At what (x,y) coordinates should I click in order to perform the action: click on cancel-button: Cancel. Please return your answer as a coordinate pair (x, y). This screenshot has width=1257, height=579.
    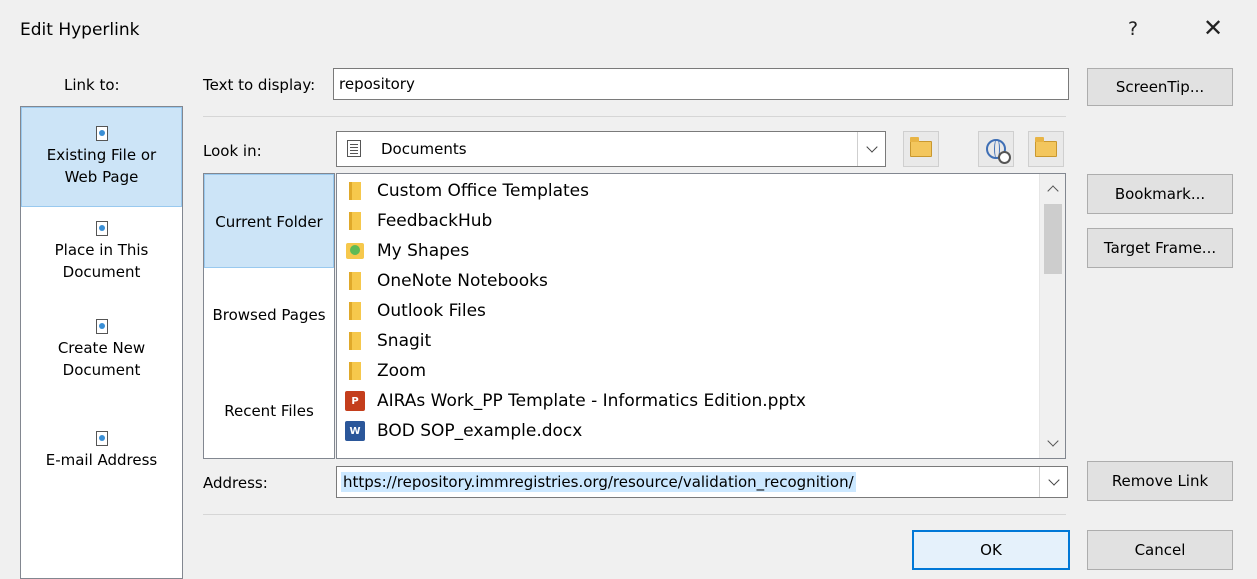
    Looking at the image, I should click on (1160, 550).